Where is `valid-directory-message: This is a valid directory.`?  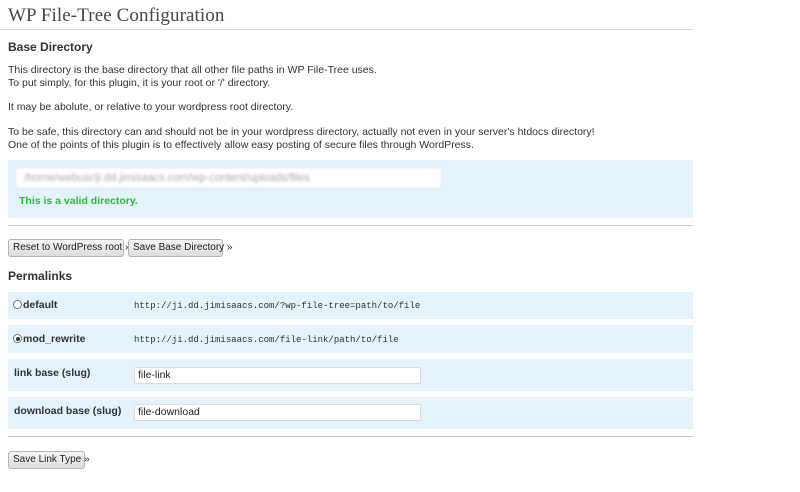
valid-directory-message: This is a valid directory. is located at coordinates (78, 201).